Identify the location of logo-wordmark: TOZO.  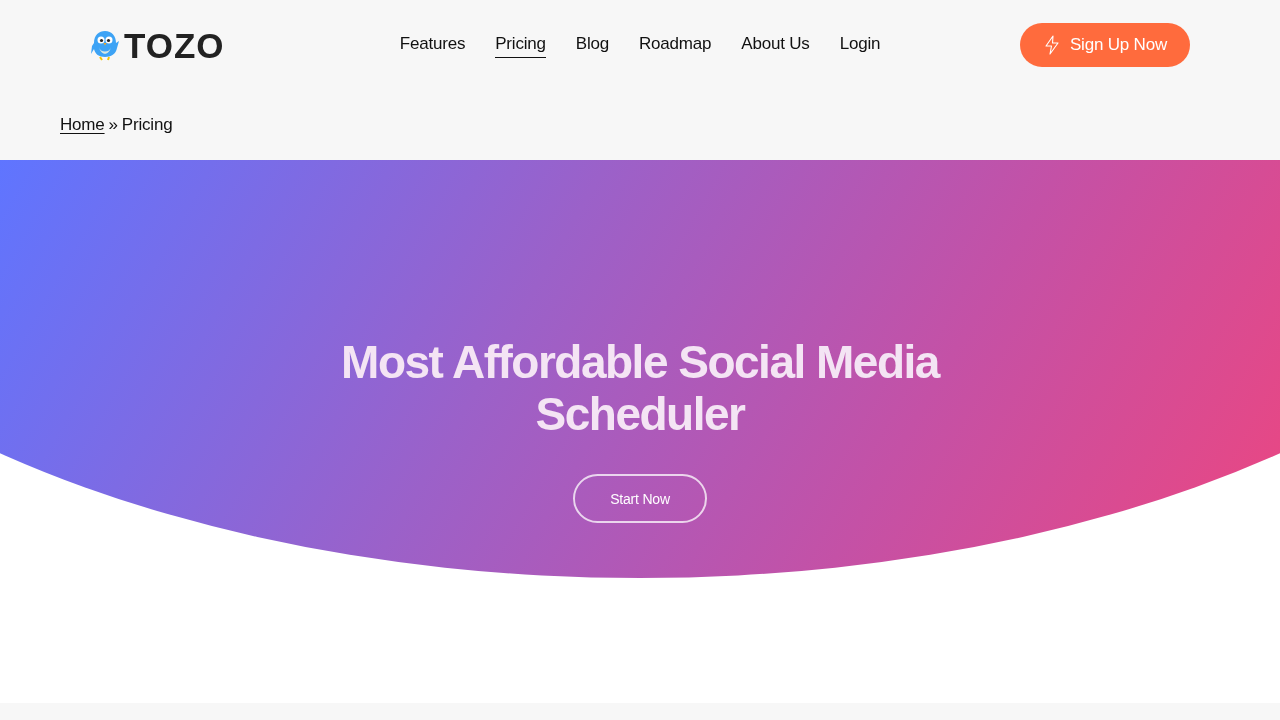
(174, 45).